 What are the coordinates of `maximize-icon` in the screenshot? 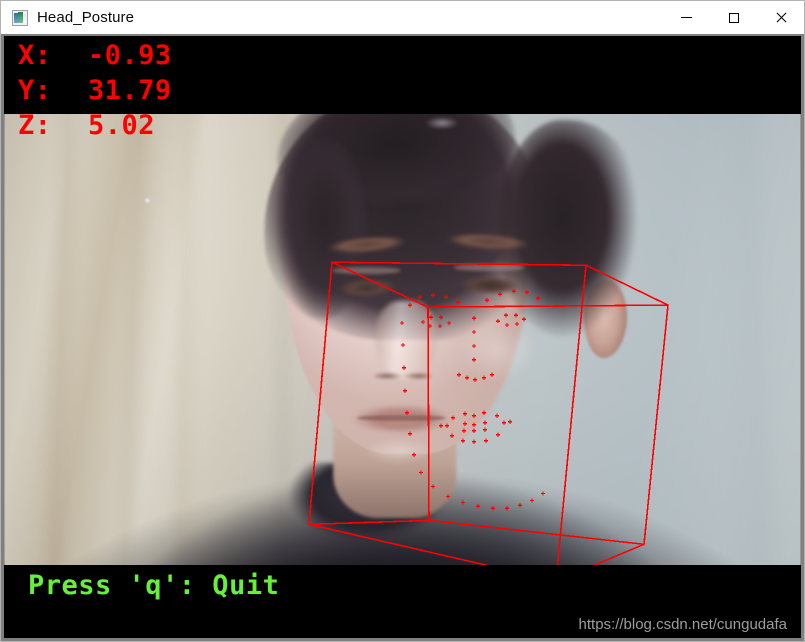 It's located at (733, 17).